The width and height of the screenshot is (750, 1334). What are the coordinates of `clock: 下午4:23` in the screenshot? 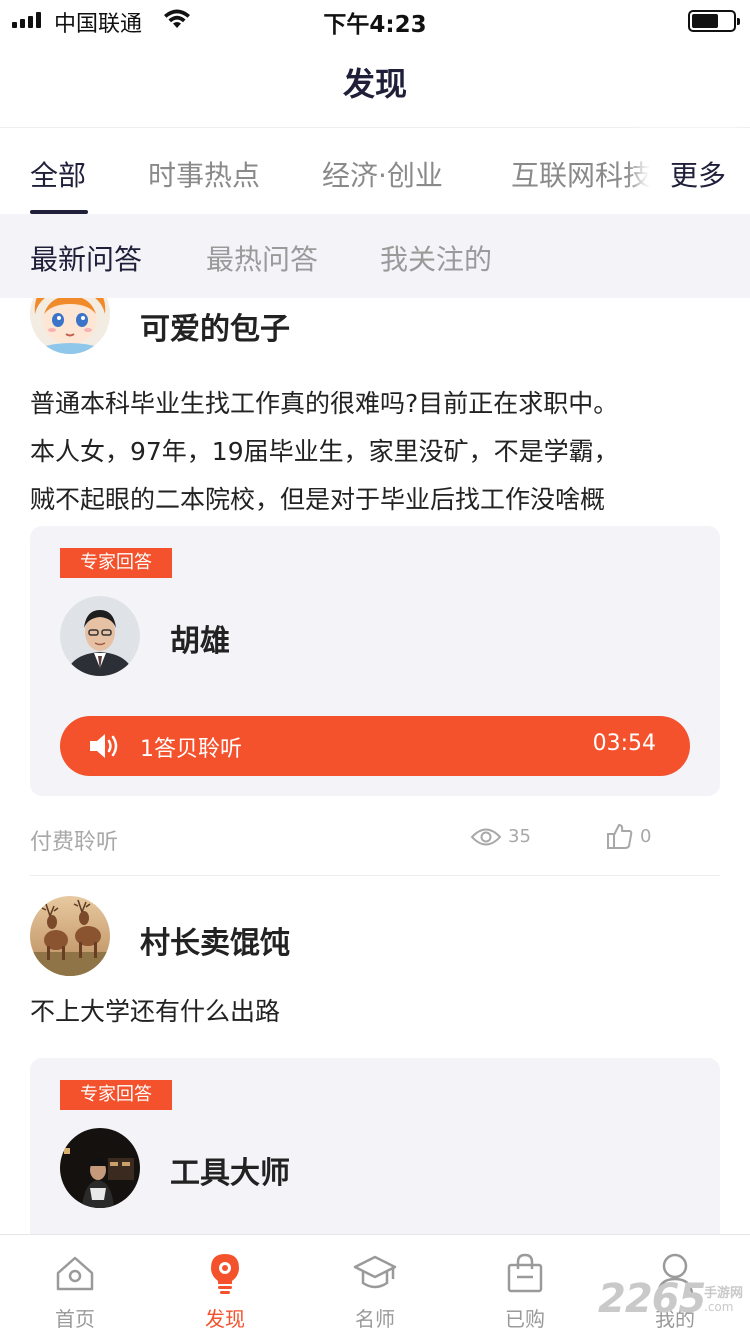 It's located at (375, 25).